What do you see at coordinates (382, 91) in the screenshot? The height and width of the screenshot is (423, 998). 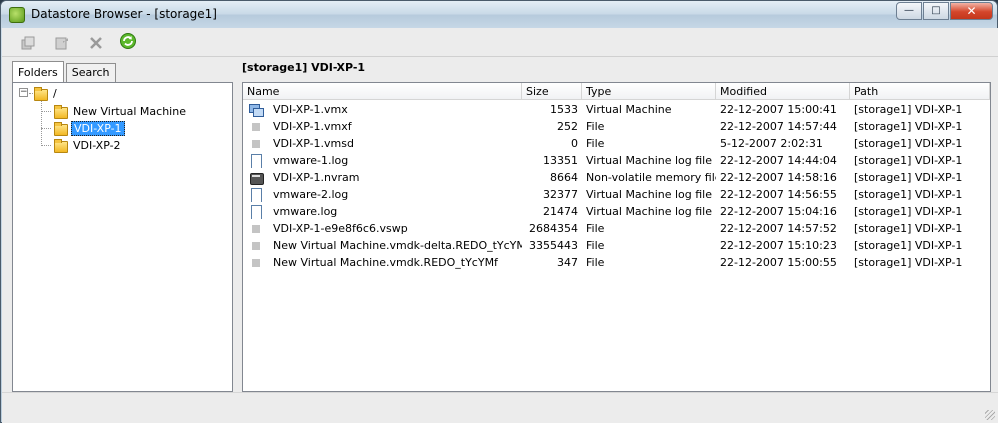 I see `column-header-name: Name` at bounding box center [382, 91].